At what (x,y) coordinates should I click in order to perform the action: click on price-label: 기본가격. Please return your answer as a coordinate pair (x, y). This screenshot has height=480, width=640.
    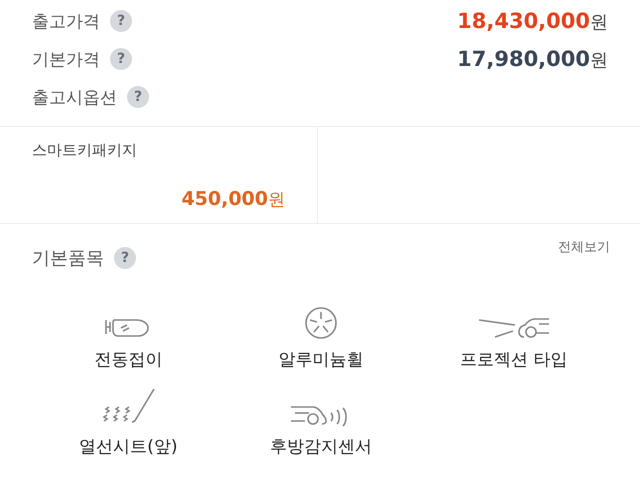
    Looking at the image, I should click on (66, 59).